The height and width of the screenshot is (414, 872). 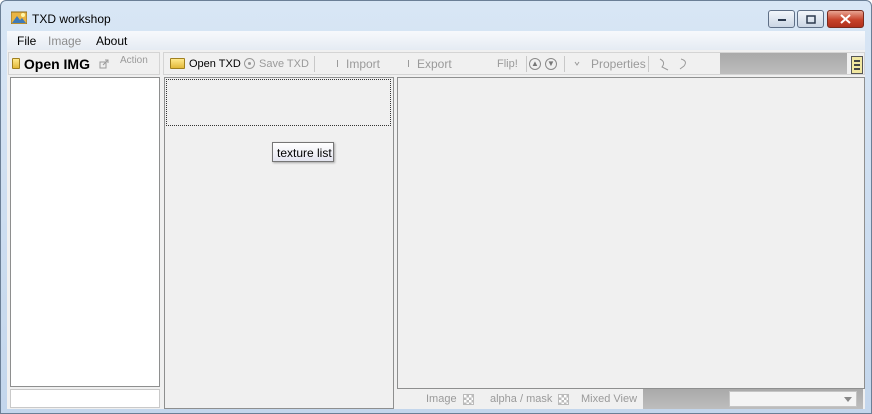 I want to click on view-mode-bar: Image alpha / mask Mixed View, so click(x=631, y=399).